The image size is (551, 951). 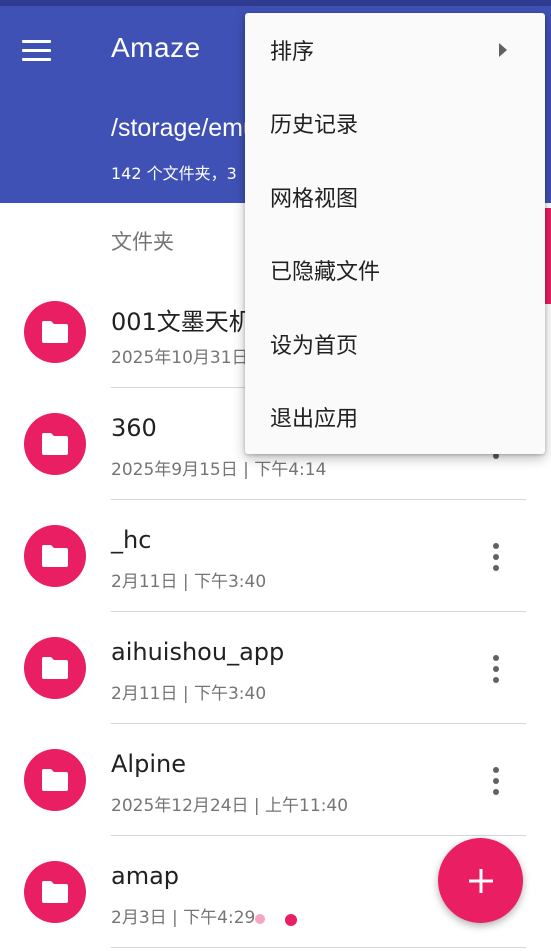 What do you see at coordinates (314, 126) in the screenshot?
I see `menu-item-label: 历史记录` at bounding box center [314, 126].